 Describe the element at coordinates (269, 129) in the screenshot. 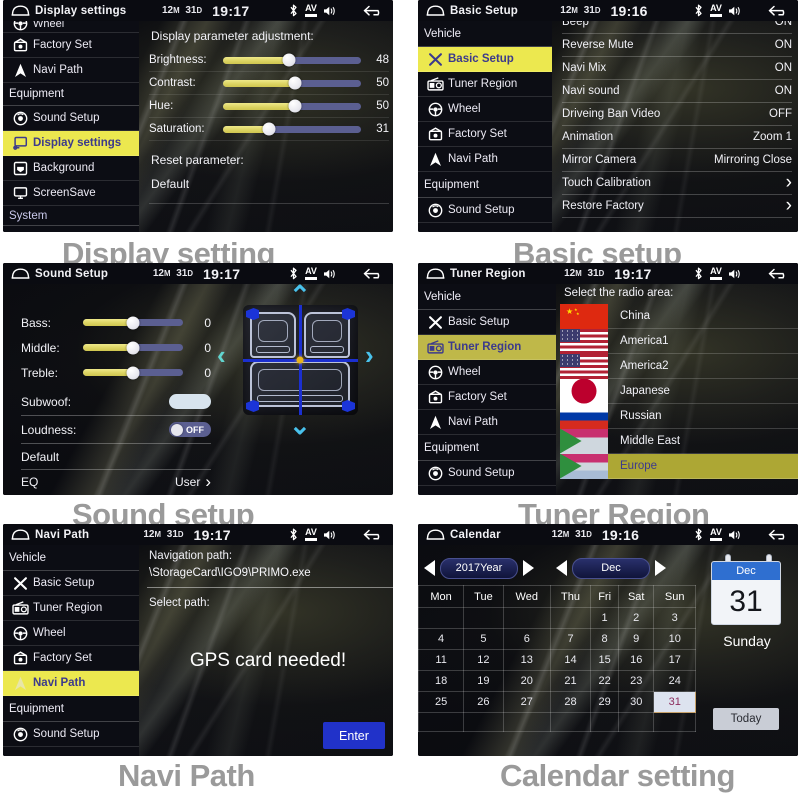

I see `slider-row-saturation: Saturation: 31` at that location.